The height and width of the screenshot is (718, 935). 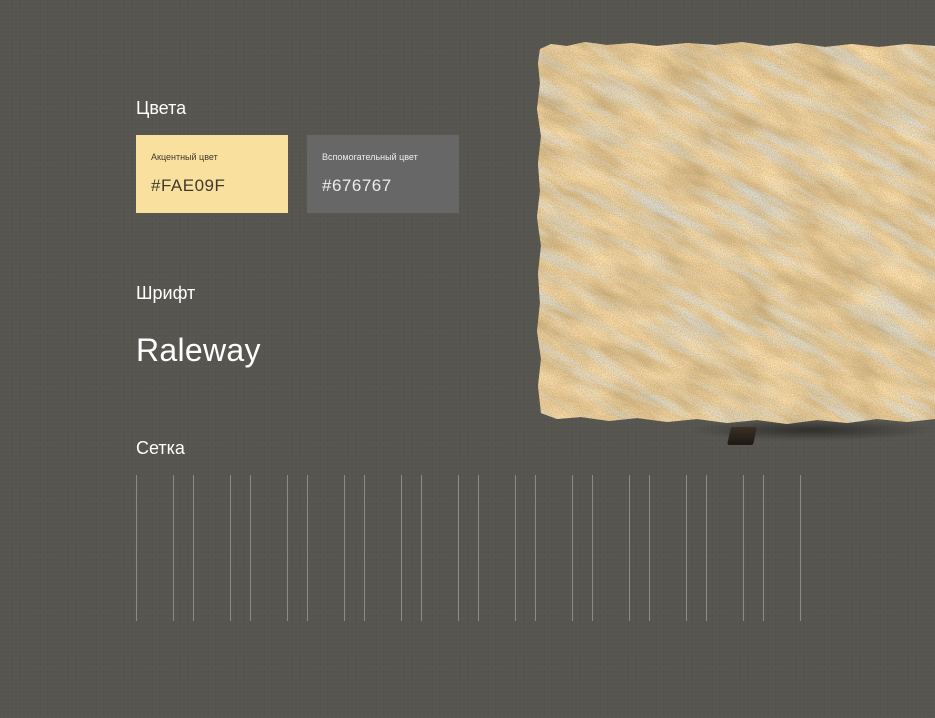 I want to click on grid-heading: Сетка, so click(x=160, y=448).